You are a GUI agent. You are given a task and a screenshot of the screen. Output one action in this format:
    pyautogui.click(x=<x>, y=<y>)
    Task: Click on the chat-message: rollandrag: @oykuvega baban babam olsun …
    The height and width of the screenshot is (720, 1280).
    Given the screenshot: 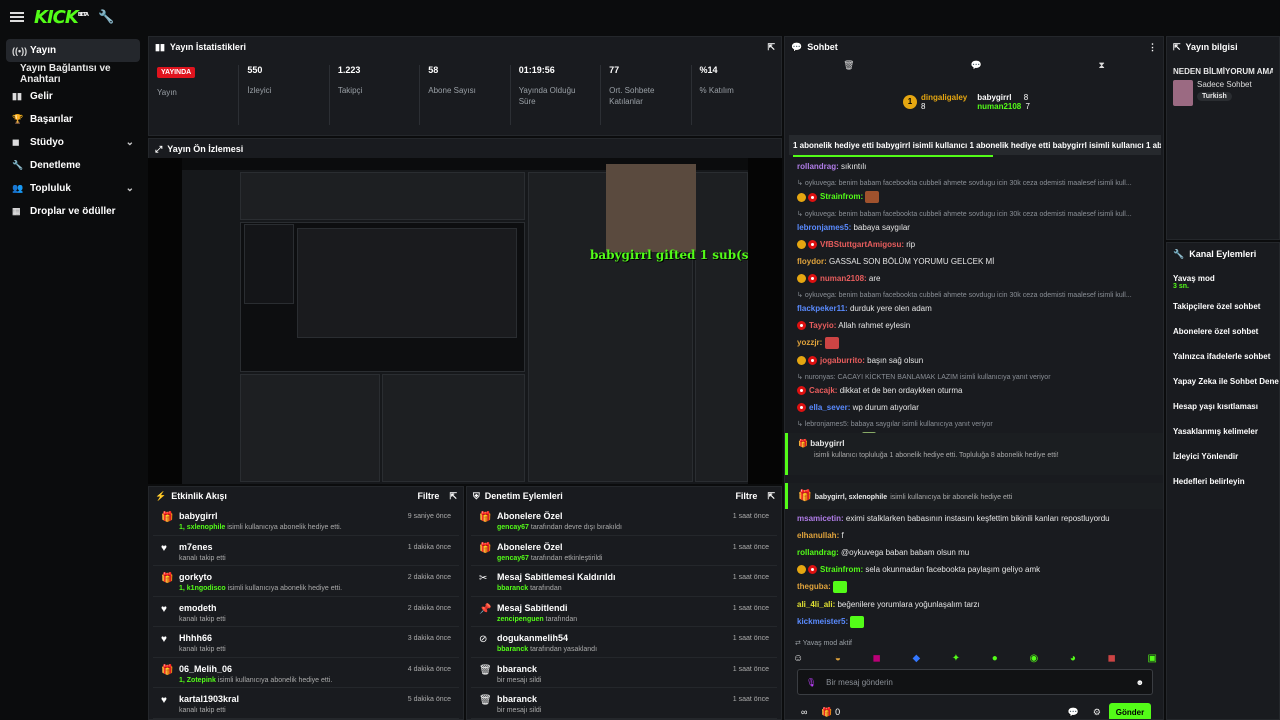 What is the action you would take?
    pyautogui.click(x=975, y=552)
    